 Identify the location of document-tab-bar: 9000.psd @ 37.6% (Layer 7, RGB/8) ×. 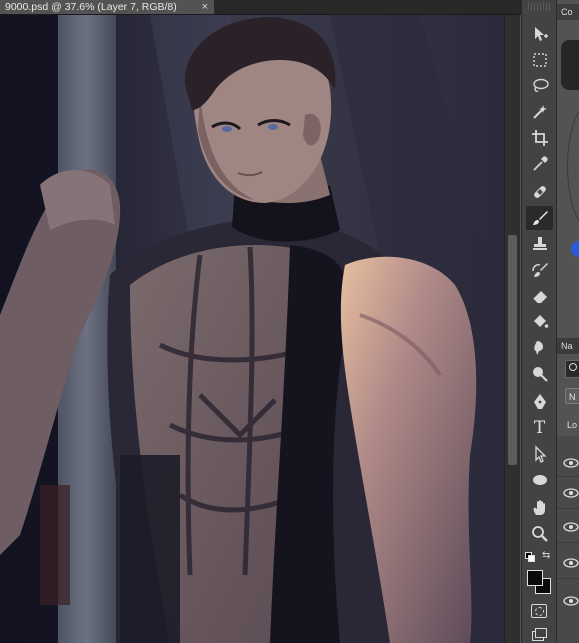
(260, 7).